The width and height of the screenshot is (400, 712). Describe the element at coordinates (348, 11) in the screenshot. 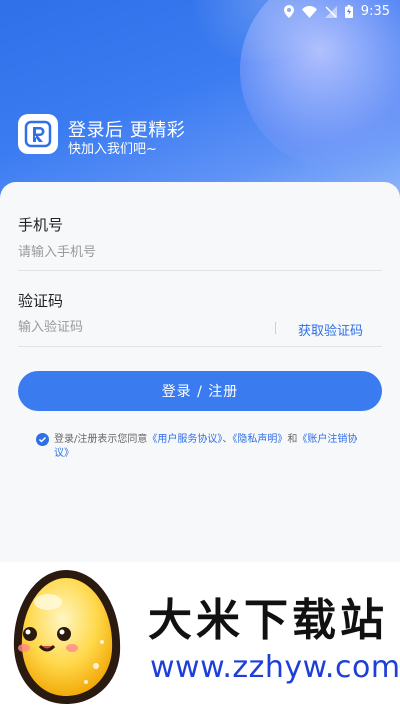

I see `battery-icon` at that location.